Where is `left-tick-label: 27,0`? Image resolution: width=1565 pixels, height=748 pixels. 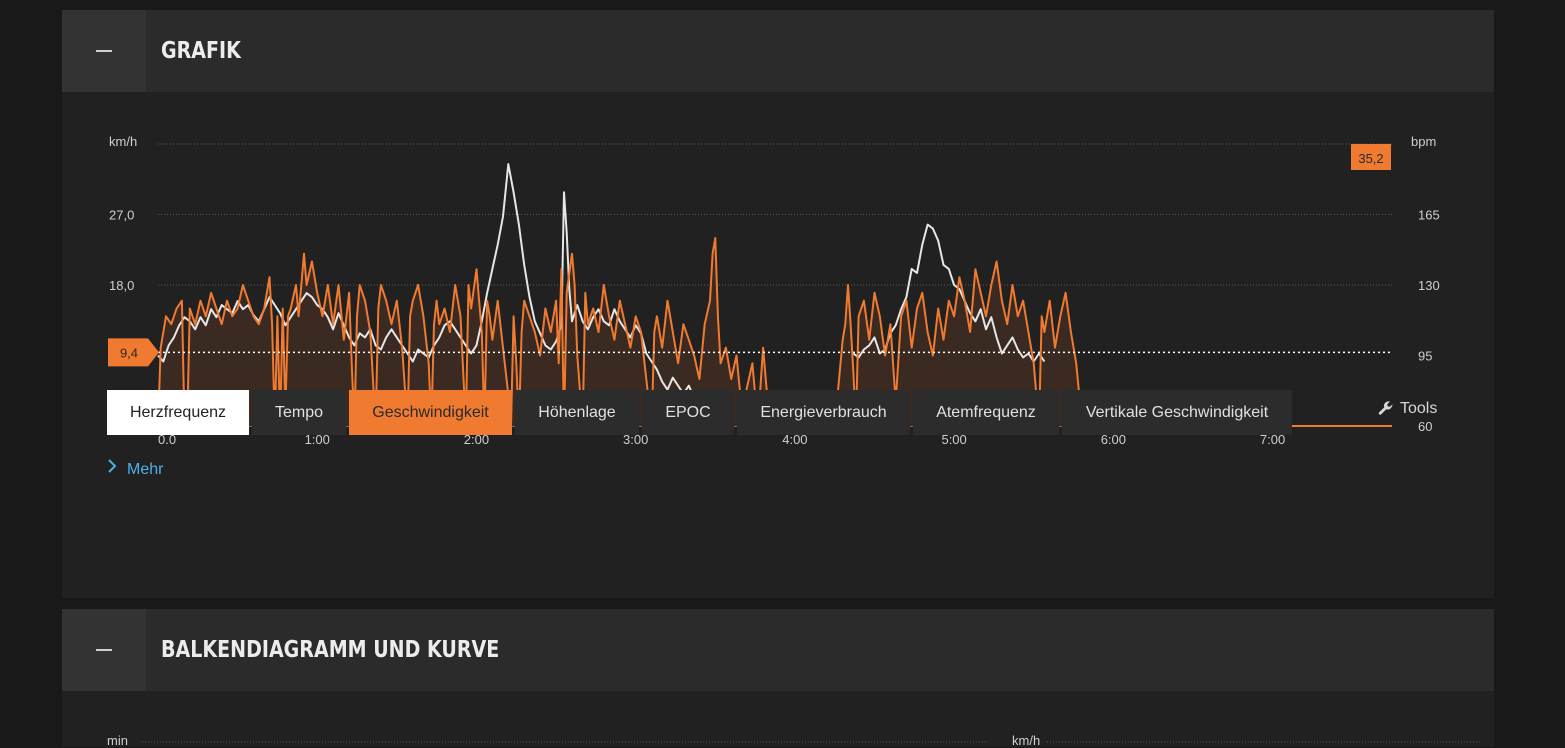
left-tick-label: 27,0 is located at coordinates (121, 215).